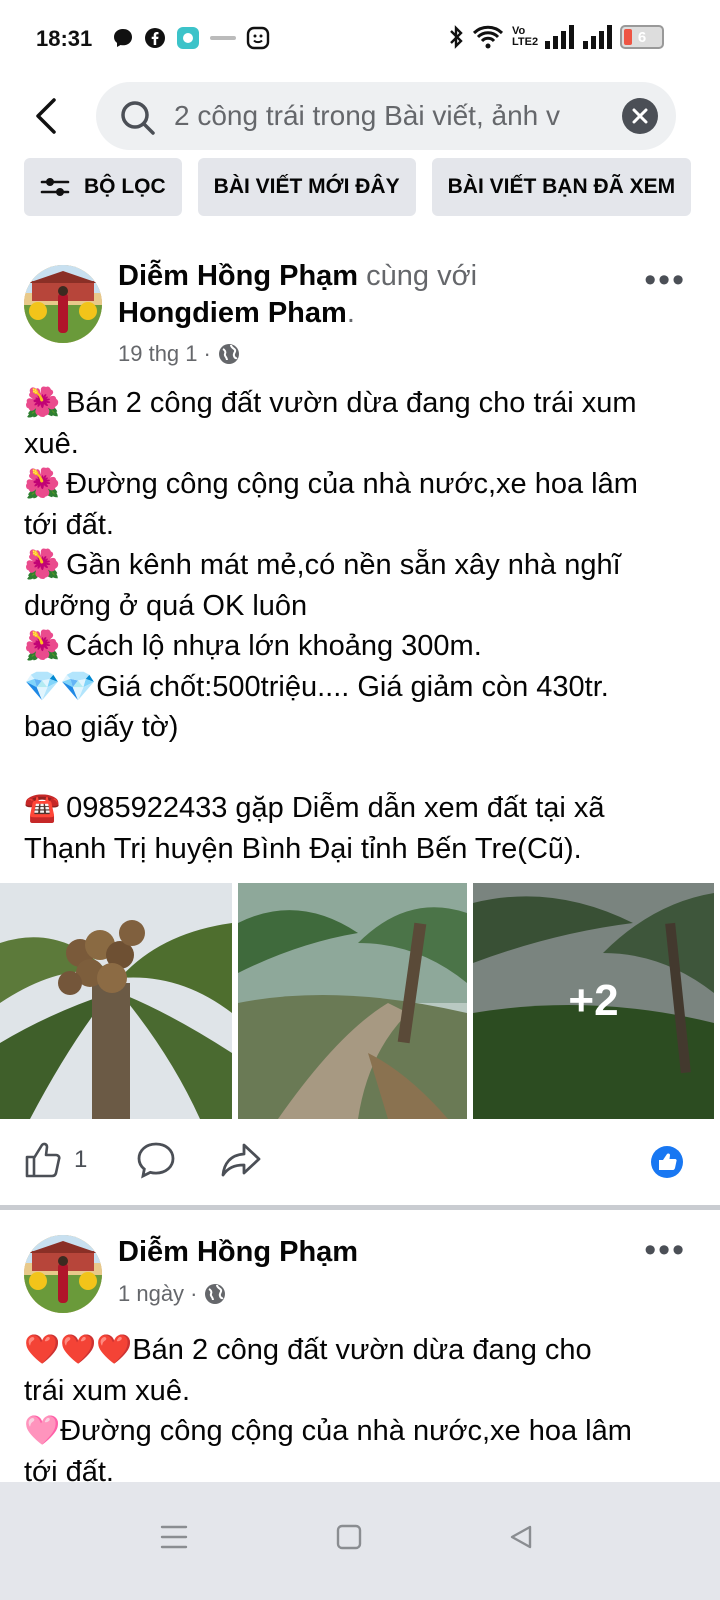 The height and width of the screenshot is (1600, 720). What do you see at coordinates (81, 1159) in the screenshot?
I see `like-count: 1` at bounding box center [81, 1159].